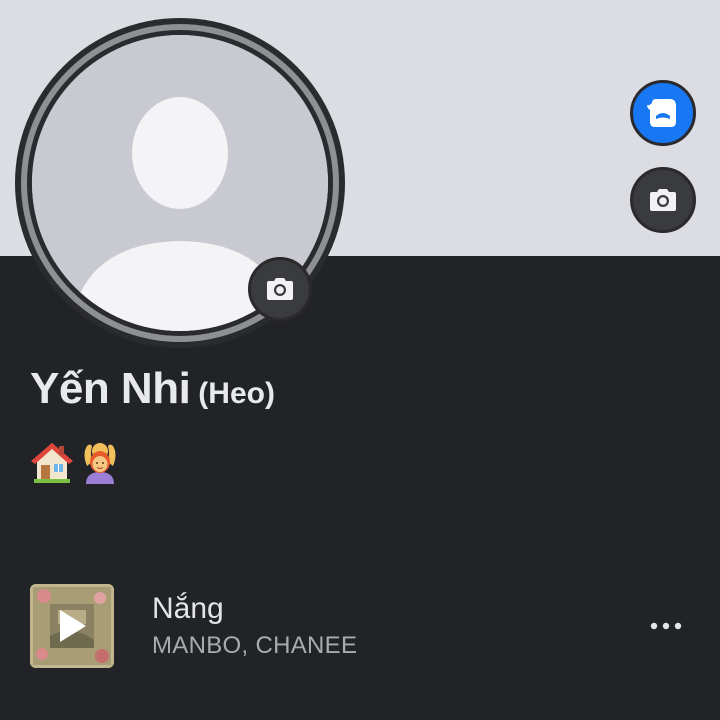  I want to click on profile-name-text: Yến Nhi, so click(110, 388).